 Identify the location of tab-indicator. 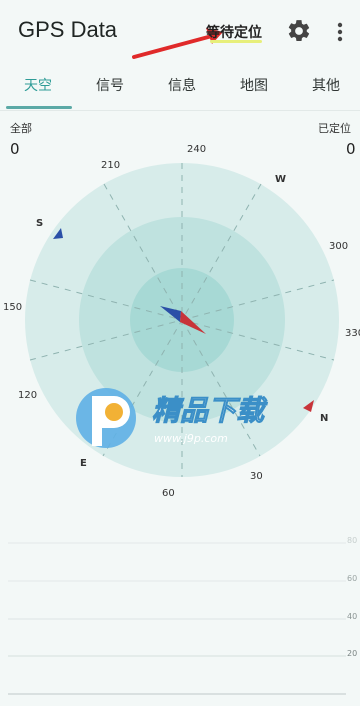
(39, 107).